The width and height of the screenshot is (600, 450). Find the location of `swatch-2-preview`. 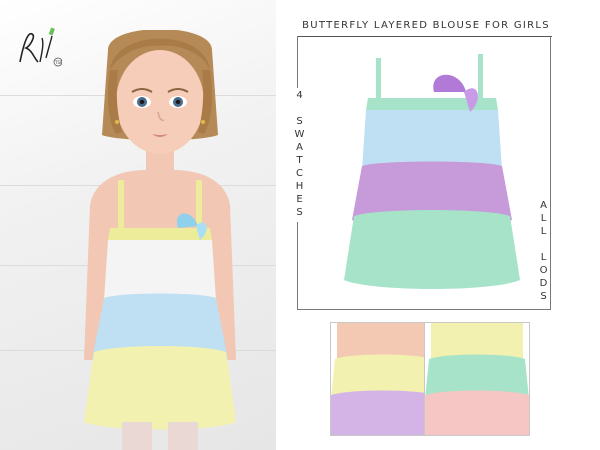

swatch-2-preview is located at coordinates (477, 379).